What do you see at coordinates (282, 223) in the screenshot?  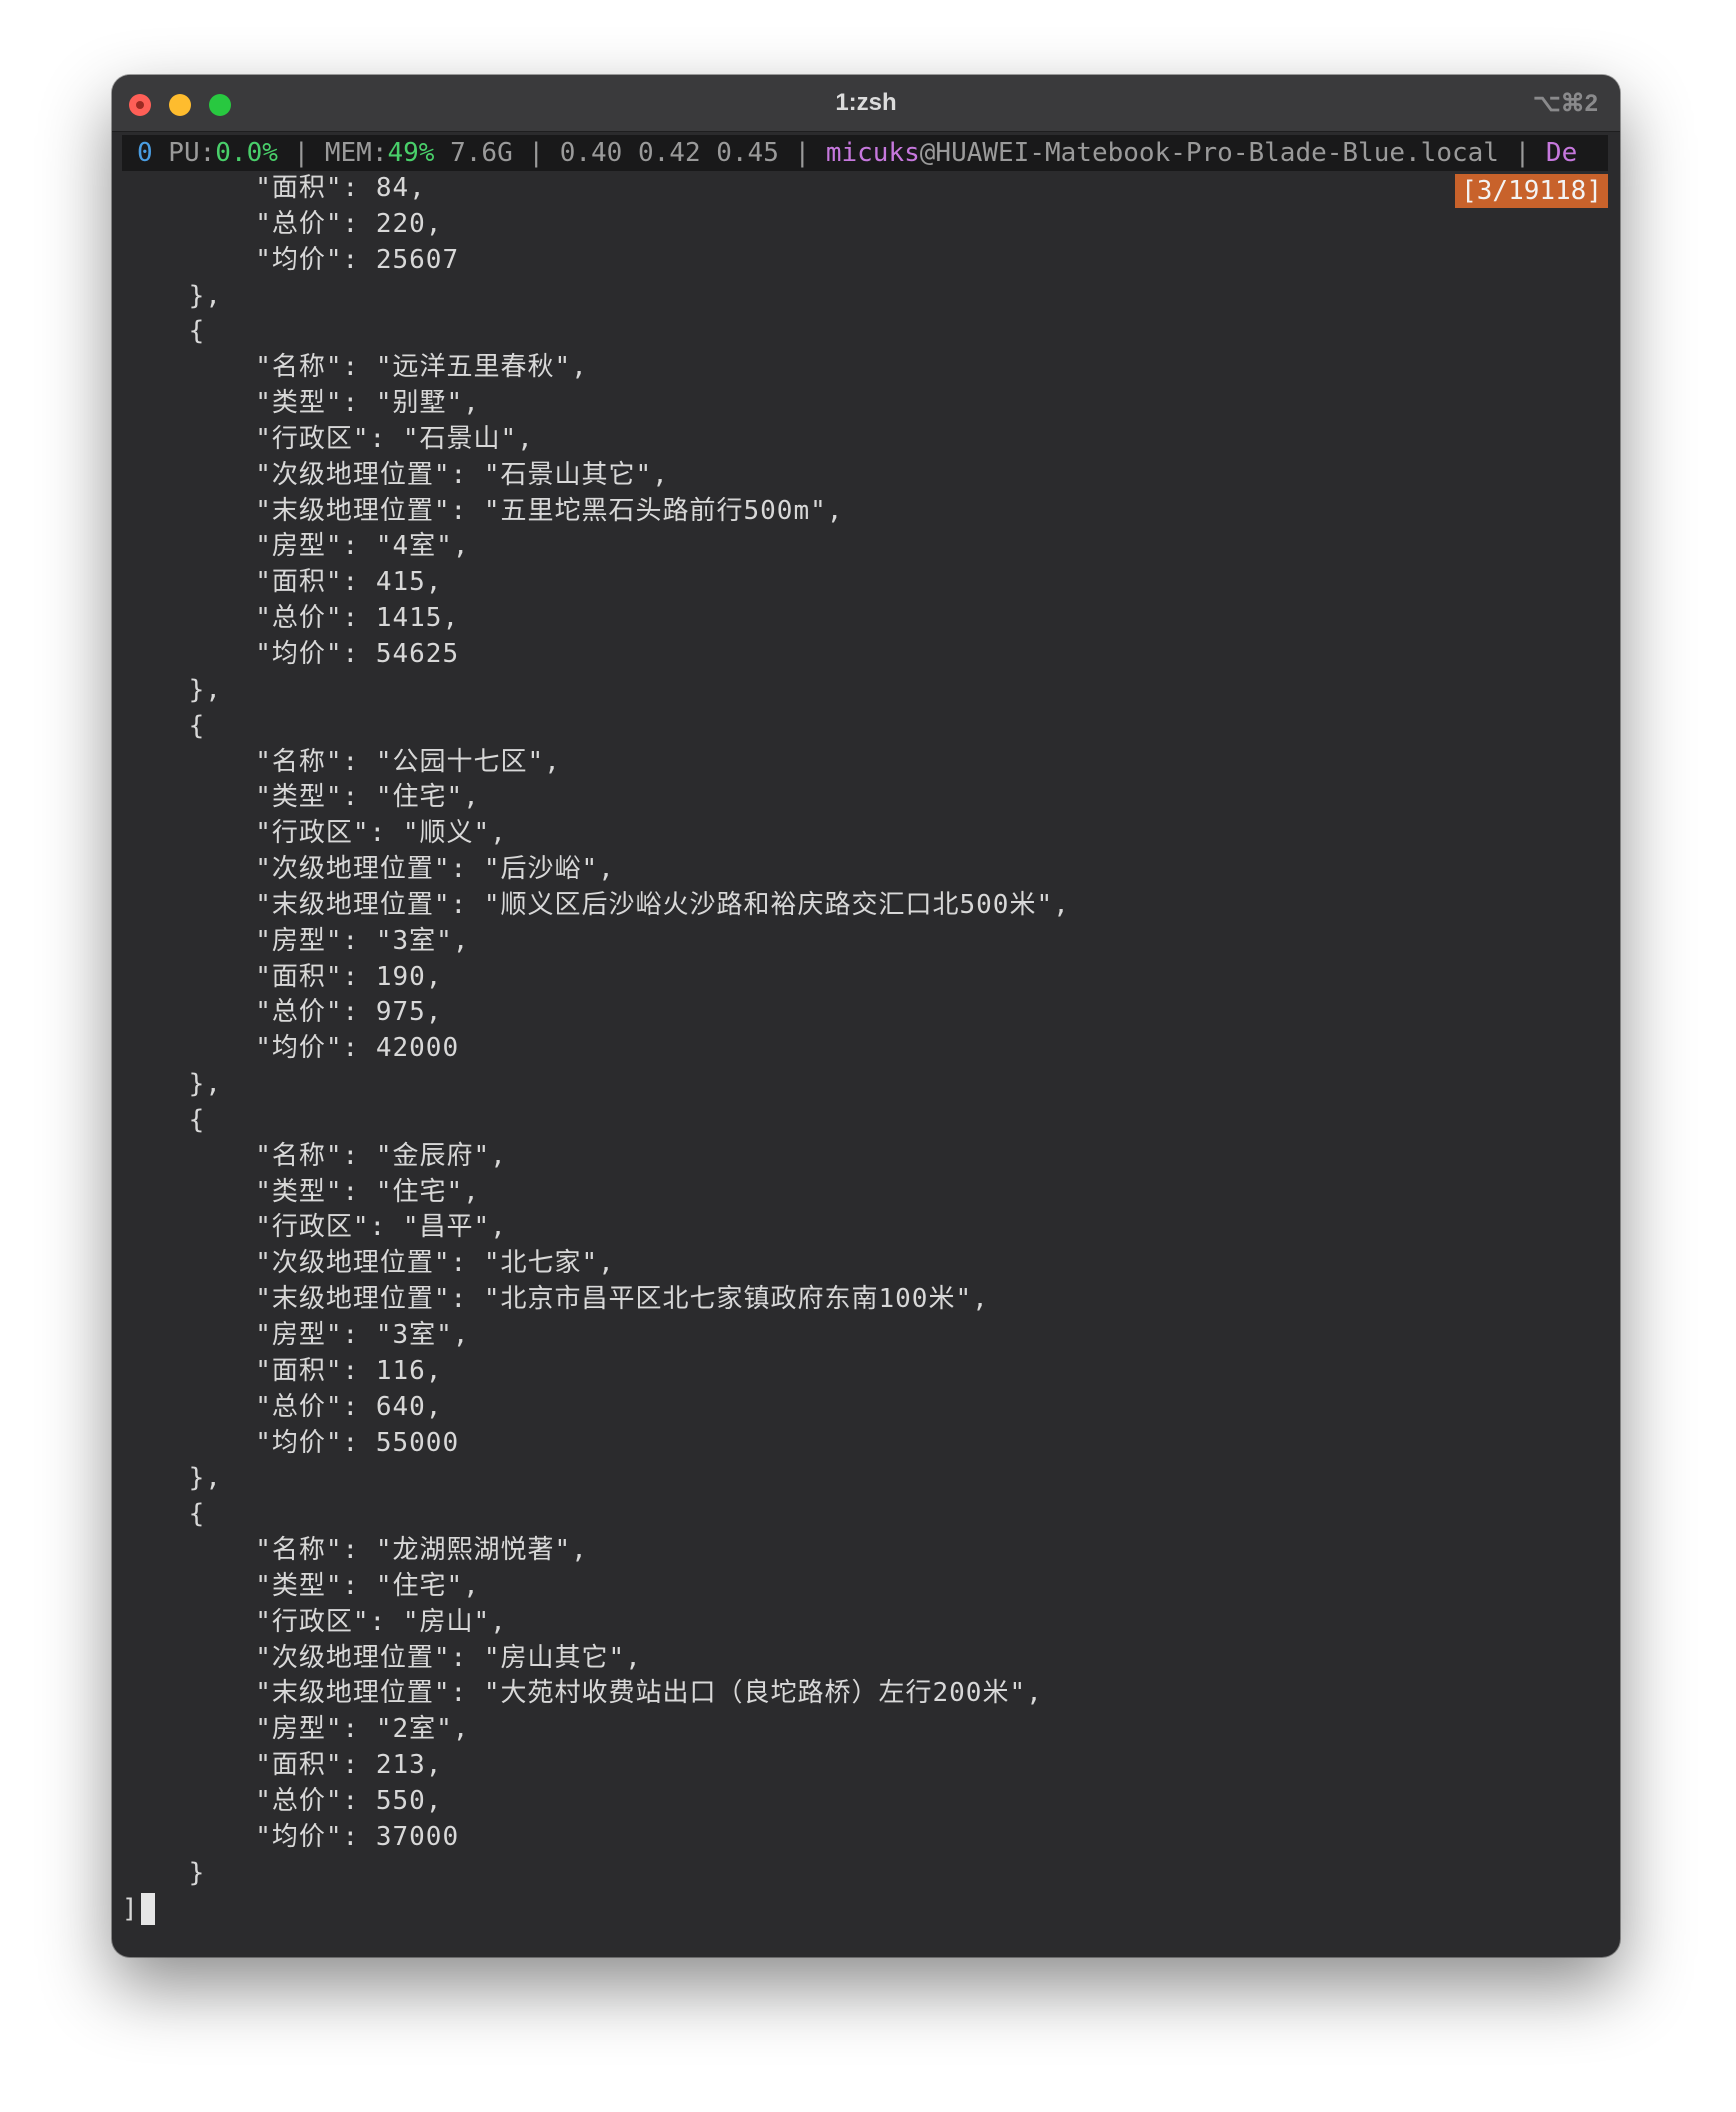 I see `terminal-line: "总价": 220,` at bounding box center [282, 223].